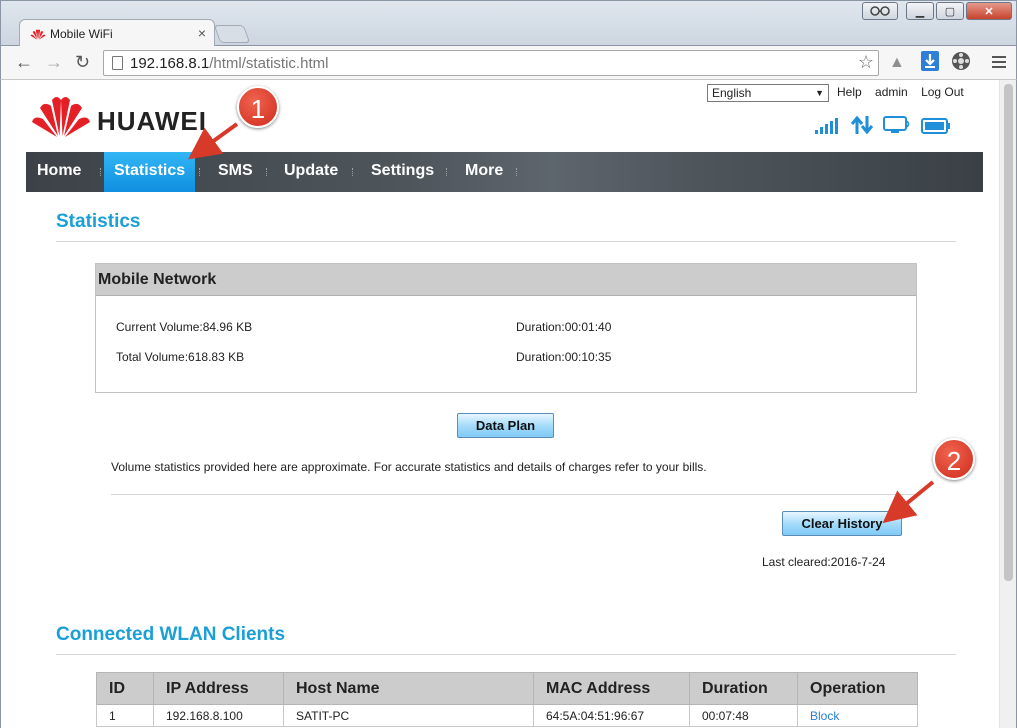 The height and width of the screenshot is (728, 1017). I want to click on signal-icon, so click(826, 126).